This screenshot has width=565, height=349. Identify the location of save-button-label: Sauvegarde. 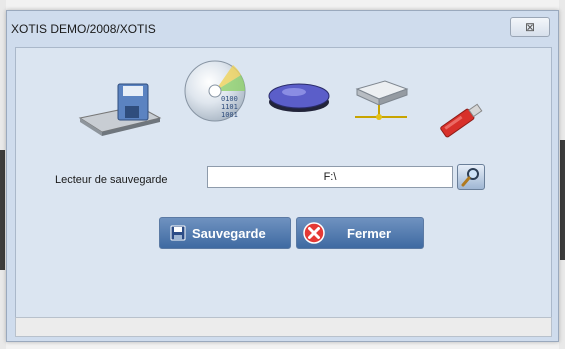
(229, 233).